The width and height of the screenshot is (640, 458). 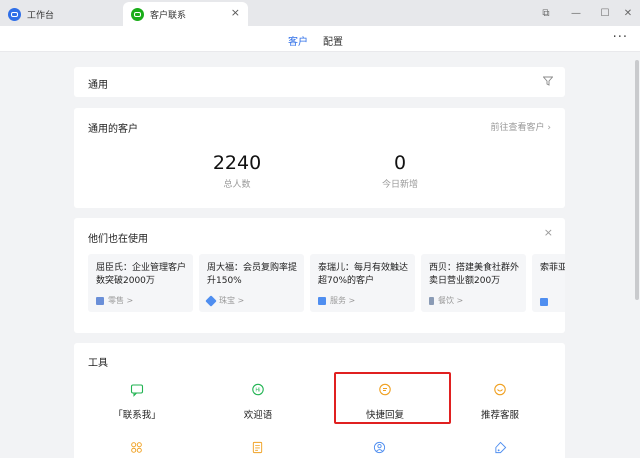 What do you see at coordinates (548, 232) in the screenshot?
I see `close-cases-icon: ×` at bounding box center [548, 232].